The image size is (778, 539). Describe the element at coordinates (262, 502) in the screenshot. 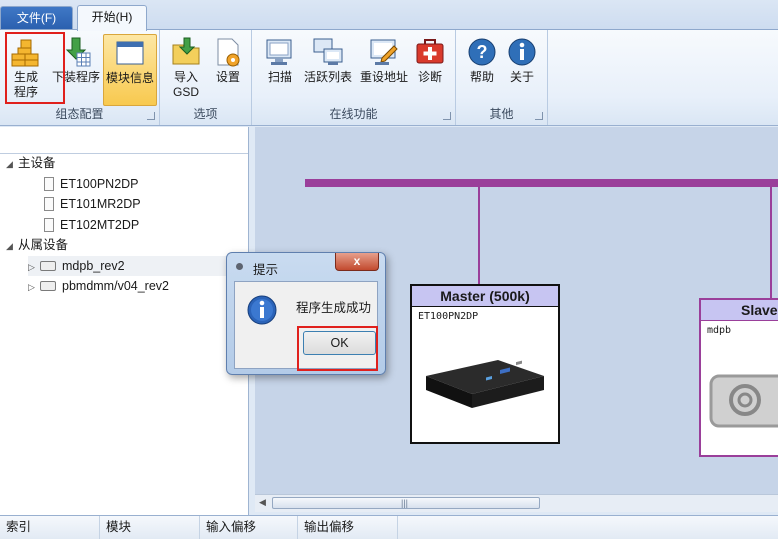

I see `scroll-left-arrow-icon: ◀` at that location.